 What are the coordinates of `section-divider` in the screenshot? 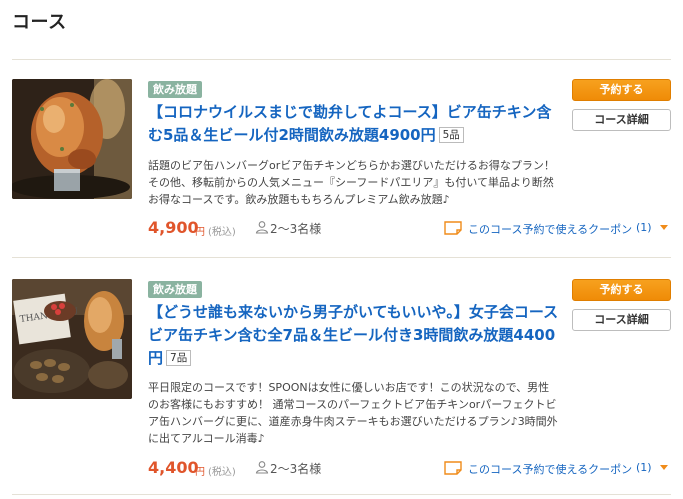 It's located at (341, 59).